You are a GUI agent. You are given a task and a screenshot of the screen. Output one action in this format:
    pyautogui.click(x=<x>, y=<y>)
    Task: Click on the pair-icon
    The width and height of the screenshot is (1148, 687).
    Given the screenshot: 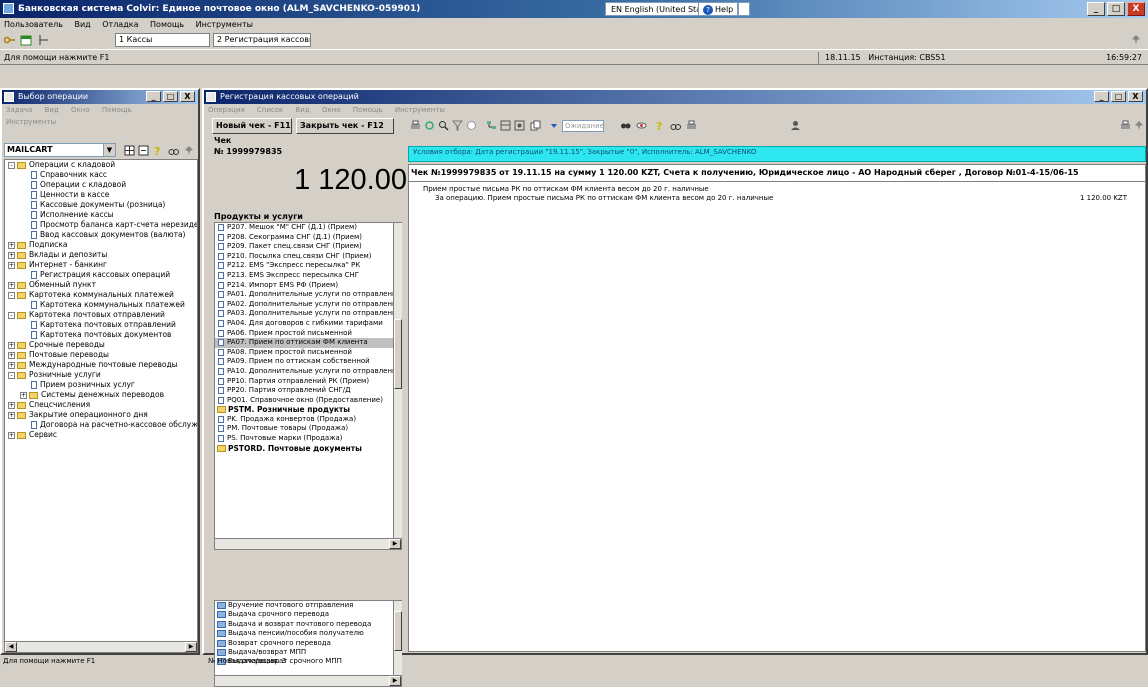 What is the action you would take?
    pyautogui.click(x=625, y=125)
    